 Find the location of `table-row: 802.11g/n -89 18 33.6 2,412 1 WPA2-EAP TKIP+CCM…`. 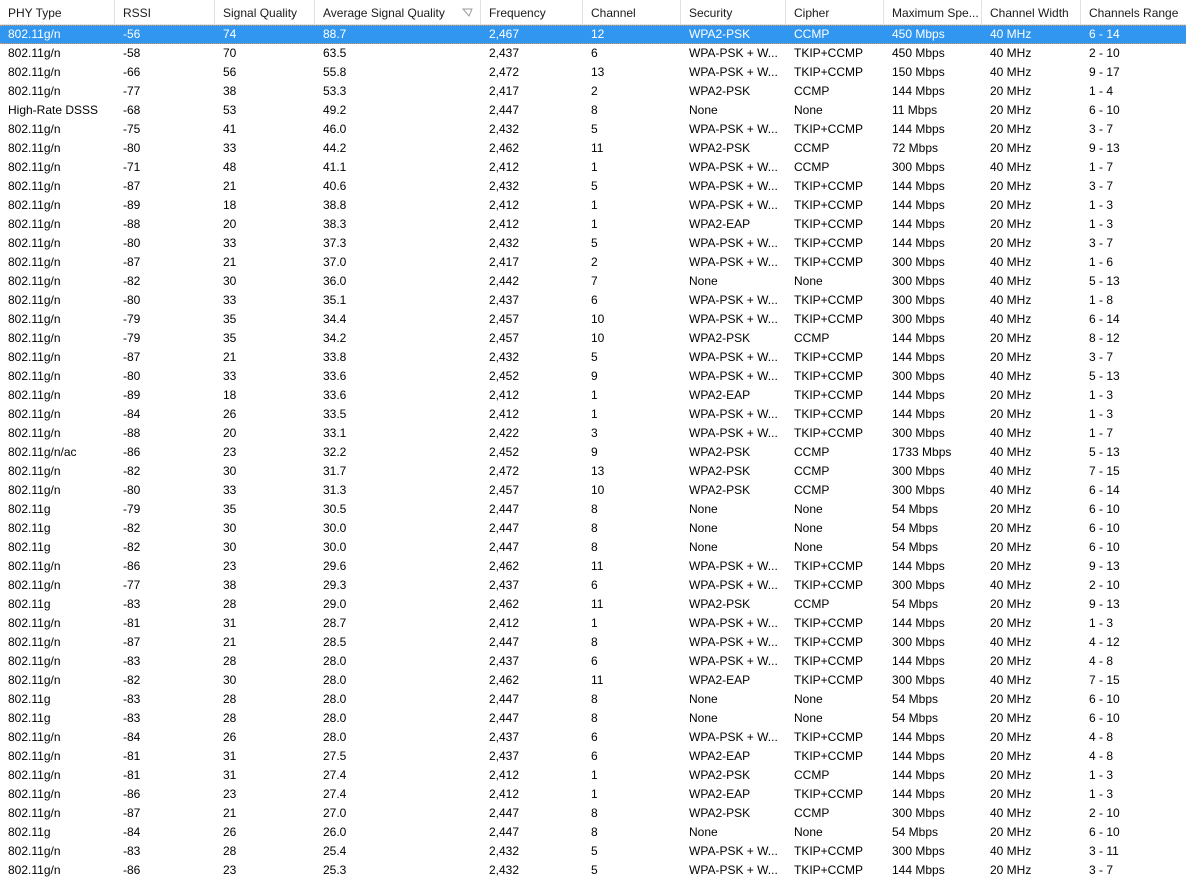

table-row: 802.11g/n -89 18 33.6 2,412 1 WPA2-EAP TKIP+CCM… is located at coordinates (593, 395).